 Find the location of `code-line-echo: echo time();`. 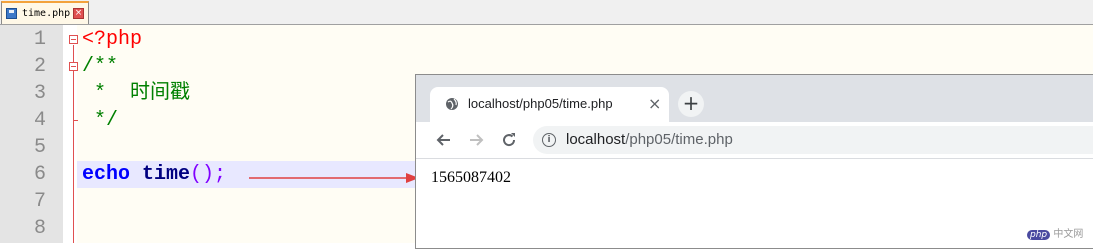

code-line-echo: echo time(); is located at coordinates (154, 174).